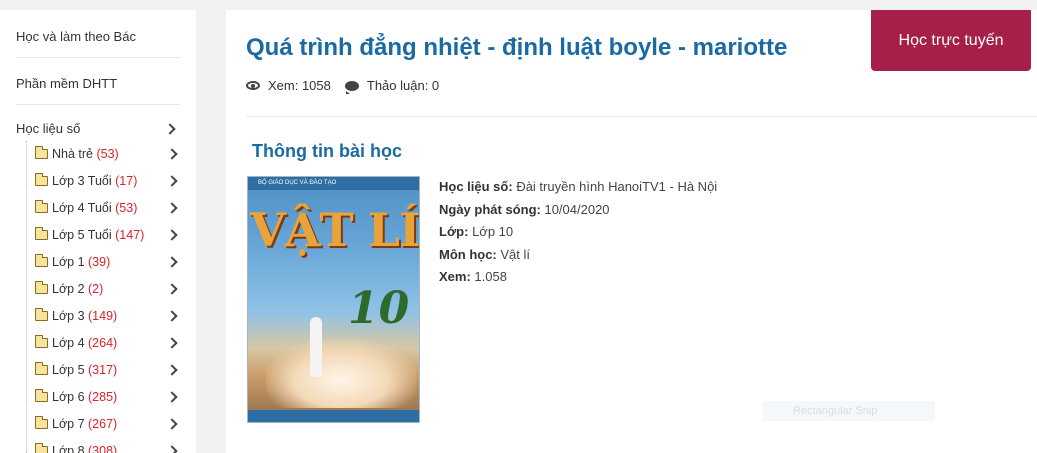 The height and width of the screenshot is (453, 1037). Describe the element at coordinates (351, 87) in the screenshot. I see `comments-icon` at that location.